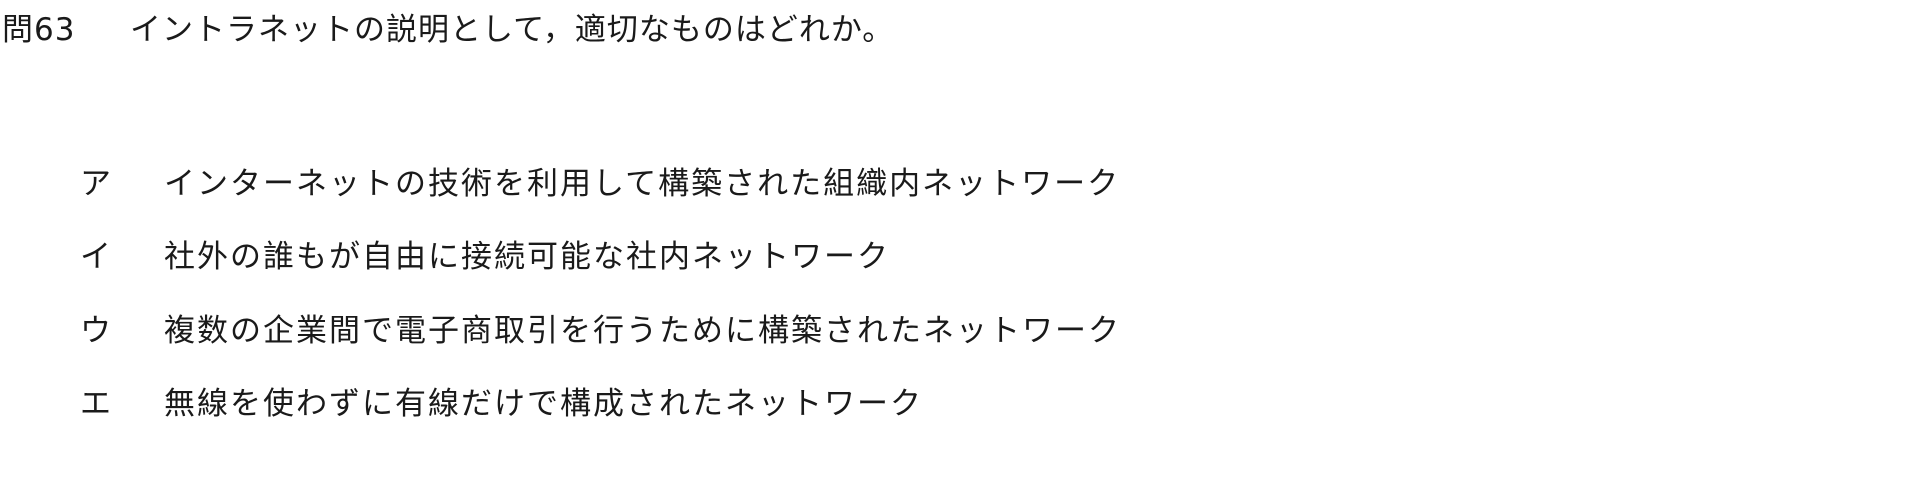  I want to click on question-number: 問63, so click(39, 29).